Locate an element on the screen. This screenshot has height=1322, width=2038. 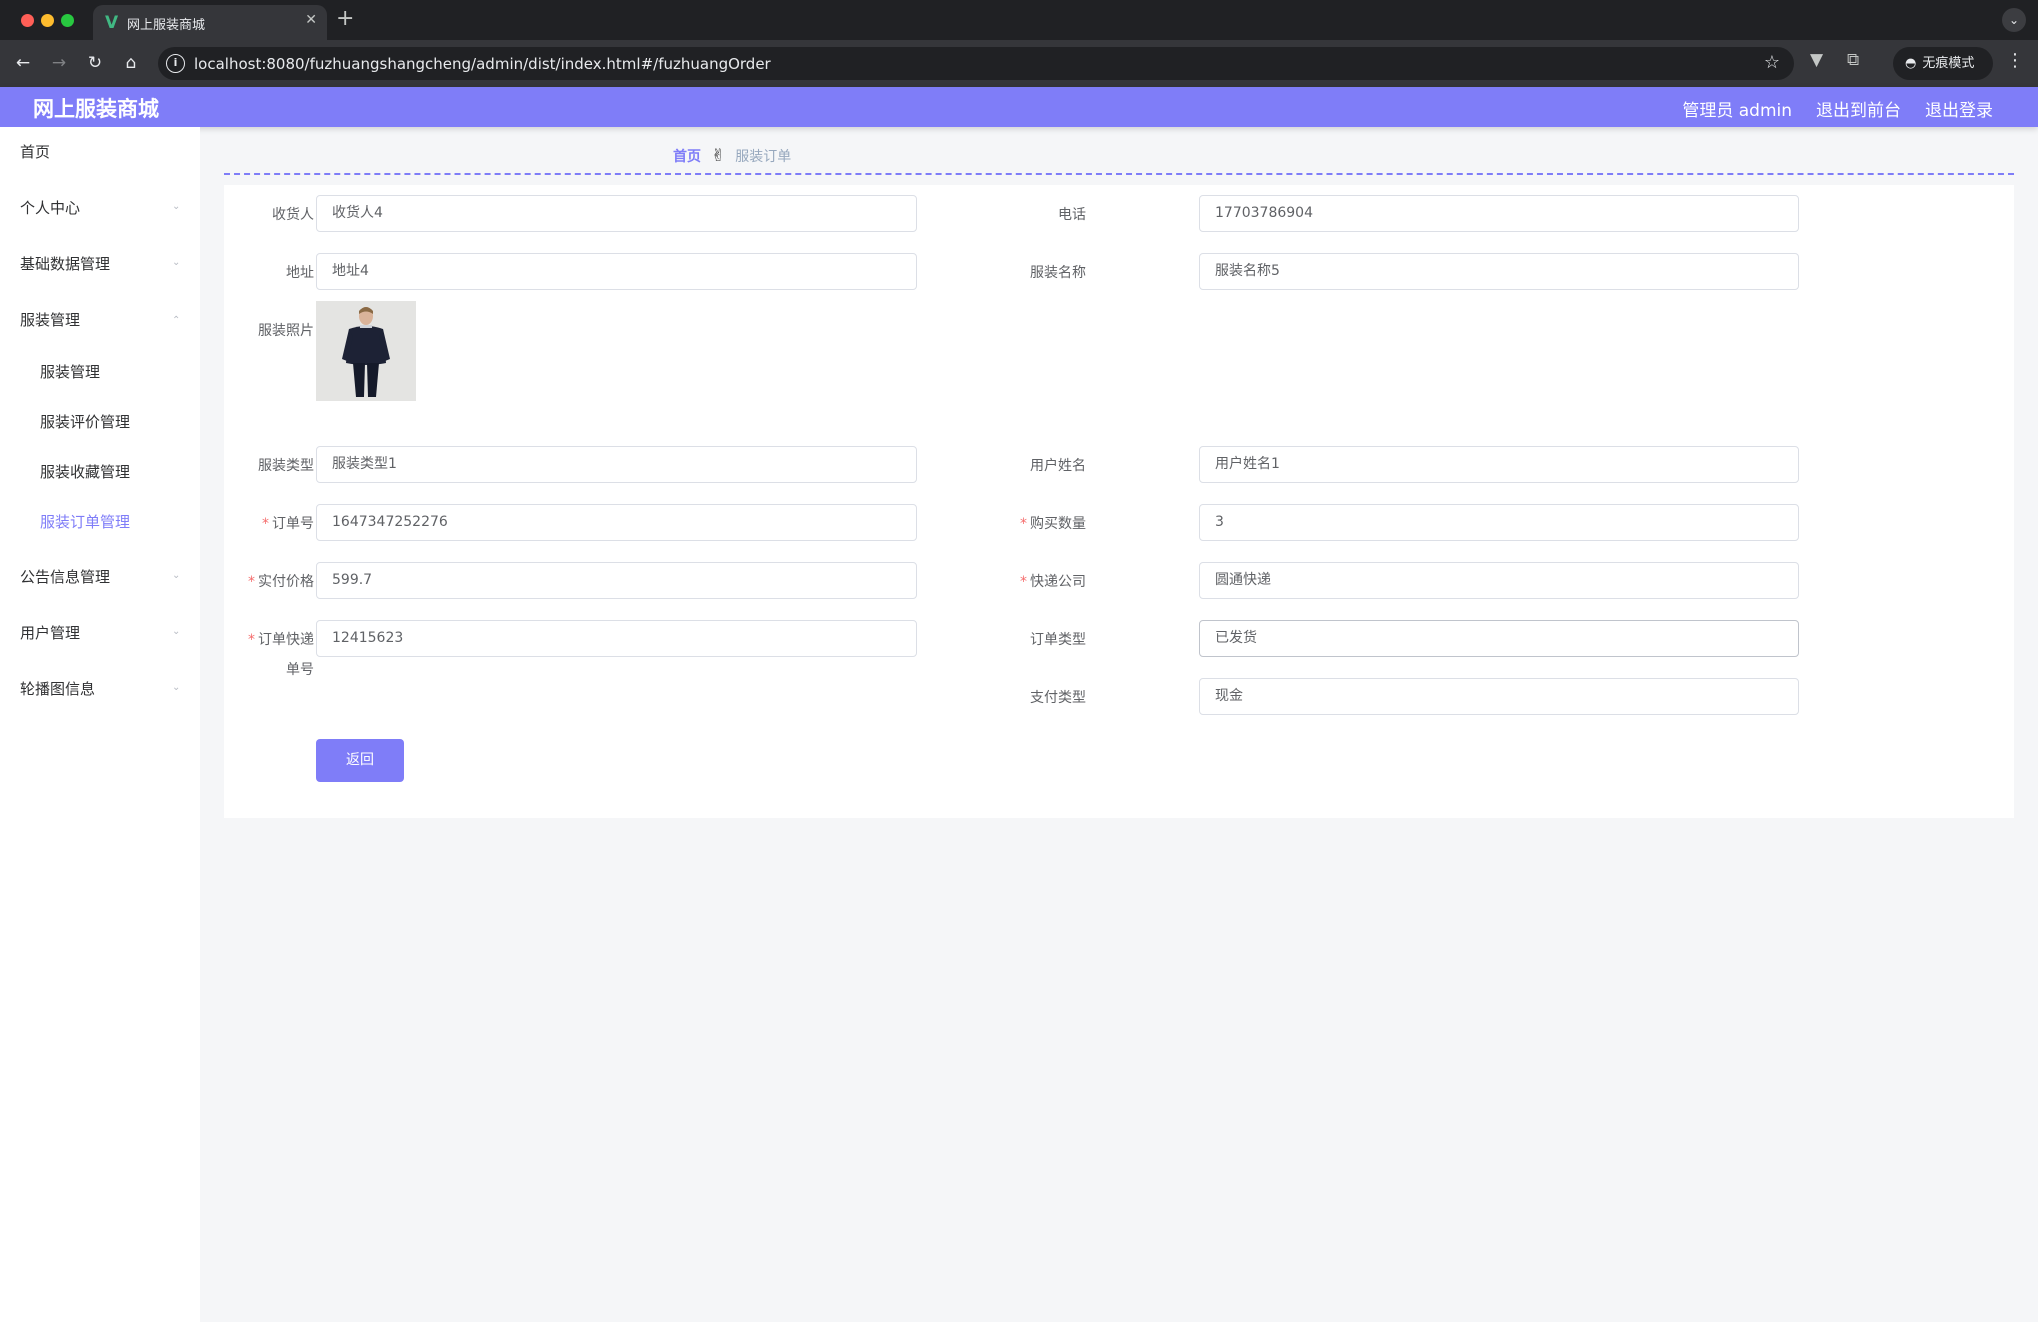
extensions-puzzle-icon: ⧉ is located at coordinates (1853, 60).